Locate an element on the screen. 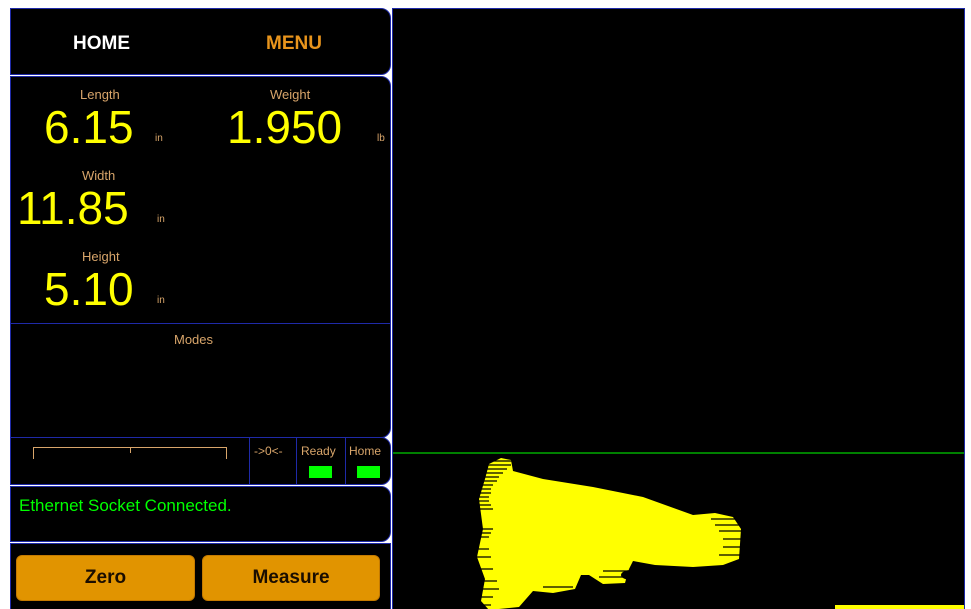  height-unit: in is located at coordinates (161, 300).